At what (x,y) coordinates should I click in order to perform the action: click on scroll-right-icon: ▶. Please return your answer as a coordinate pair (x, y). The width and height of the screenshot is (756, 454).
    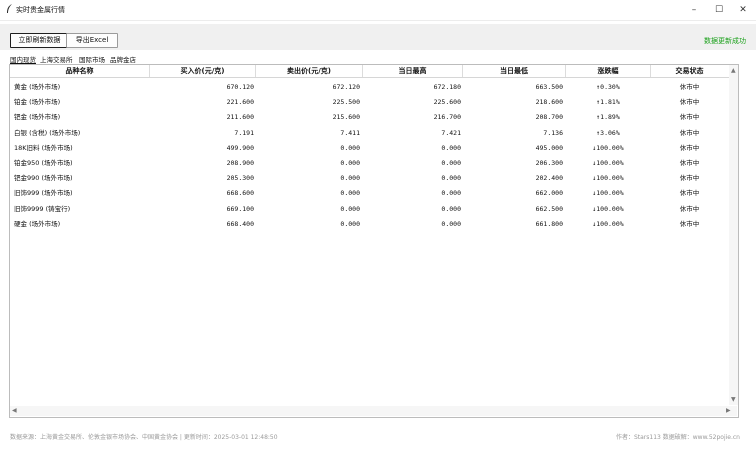
    Looking at the image, I should click on (728, 410).